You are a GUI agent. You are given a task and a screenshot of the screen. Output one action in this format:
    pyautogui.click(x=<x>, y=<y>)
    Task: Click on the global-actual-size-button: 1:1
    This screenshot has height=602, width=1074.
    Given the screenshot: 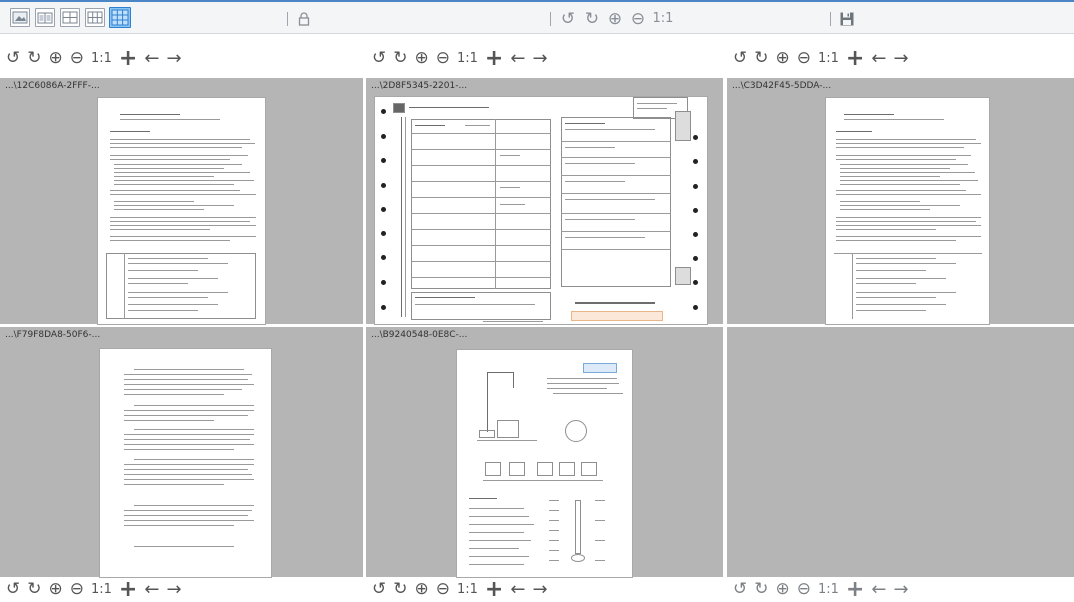 What is the action you would take?
    pyautogui.click(x=663, y=18)
    